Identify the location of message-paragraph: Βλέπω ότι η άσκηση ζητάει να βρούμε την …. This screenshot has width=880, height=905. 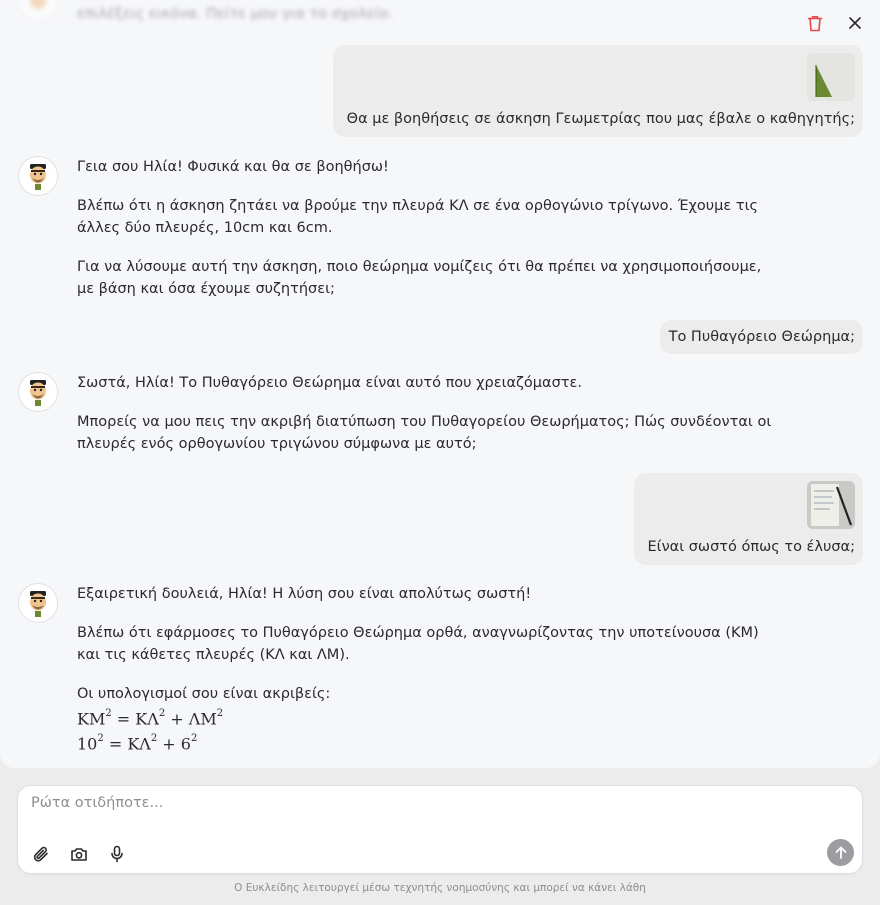
(417, 217).